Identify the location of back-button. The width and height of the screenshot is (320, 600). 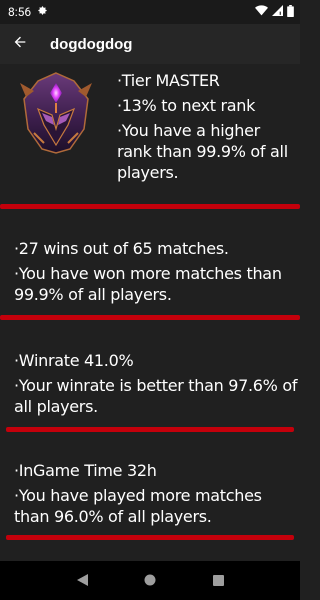
(20, 44).